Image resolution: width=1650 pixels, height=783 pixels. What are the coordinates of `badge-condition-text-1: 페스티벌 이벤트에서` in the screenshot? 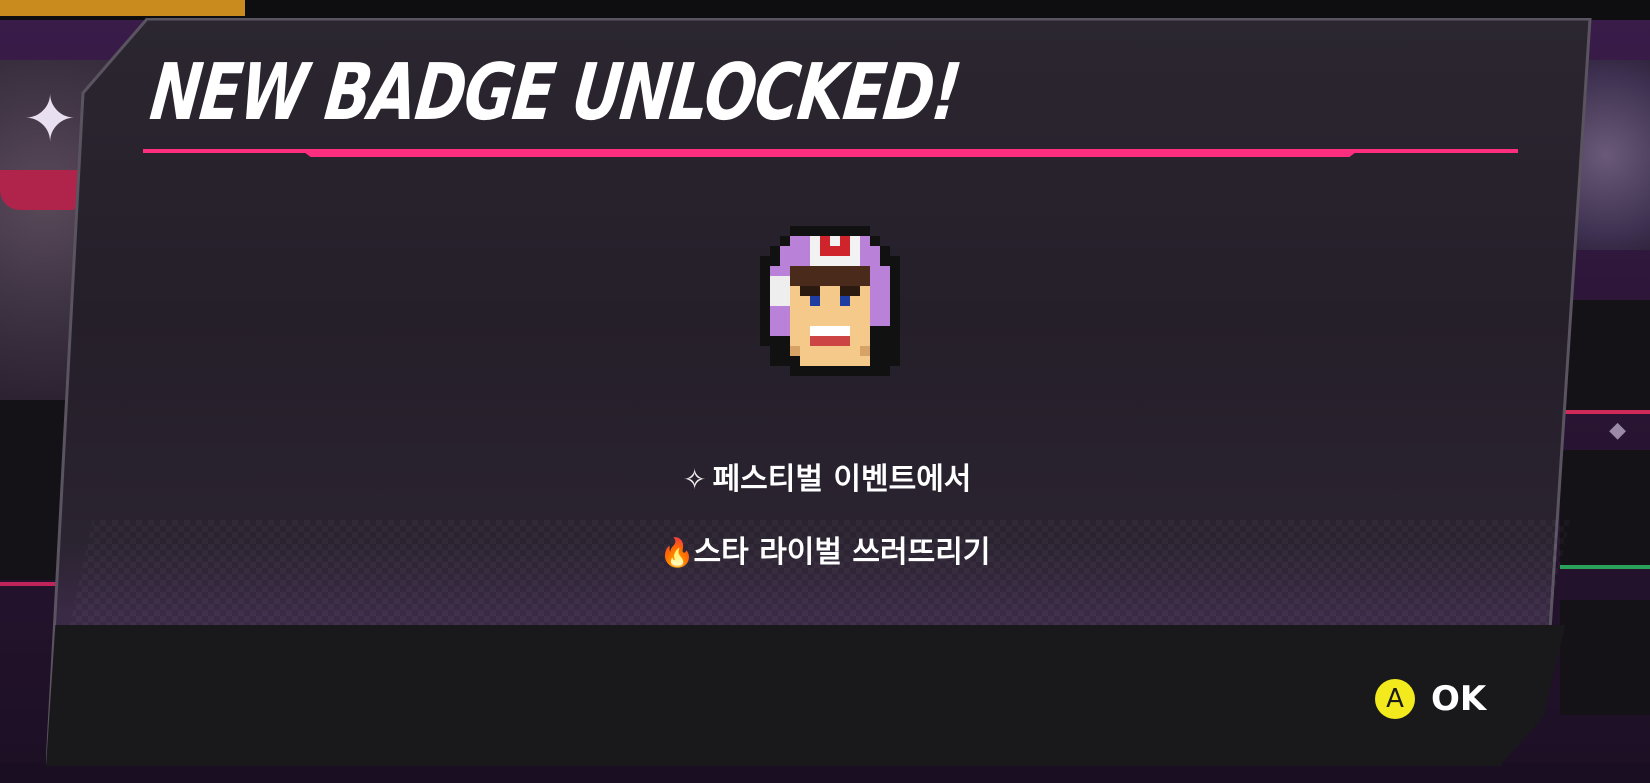 It's located at (842, 479).